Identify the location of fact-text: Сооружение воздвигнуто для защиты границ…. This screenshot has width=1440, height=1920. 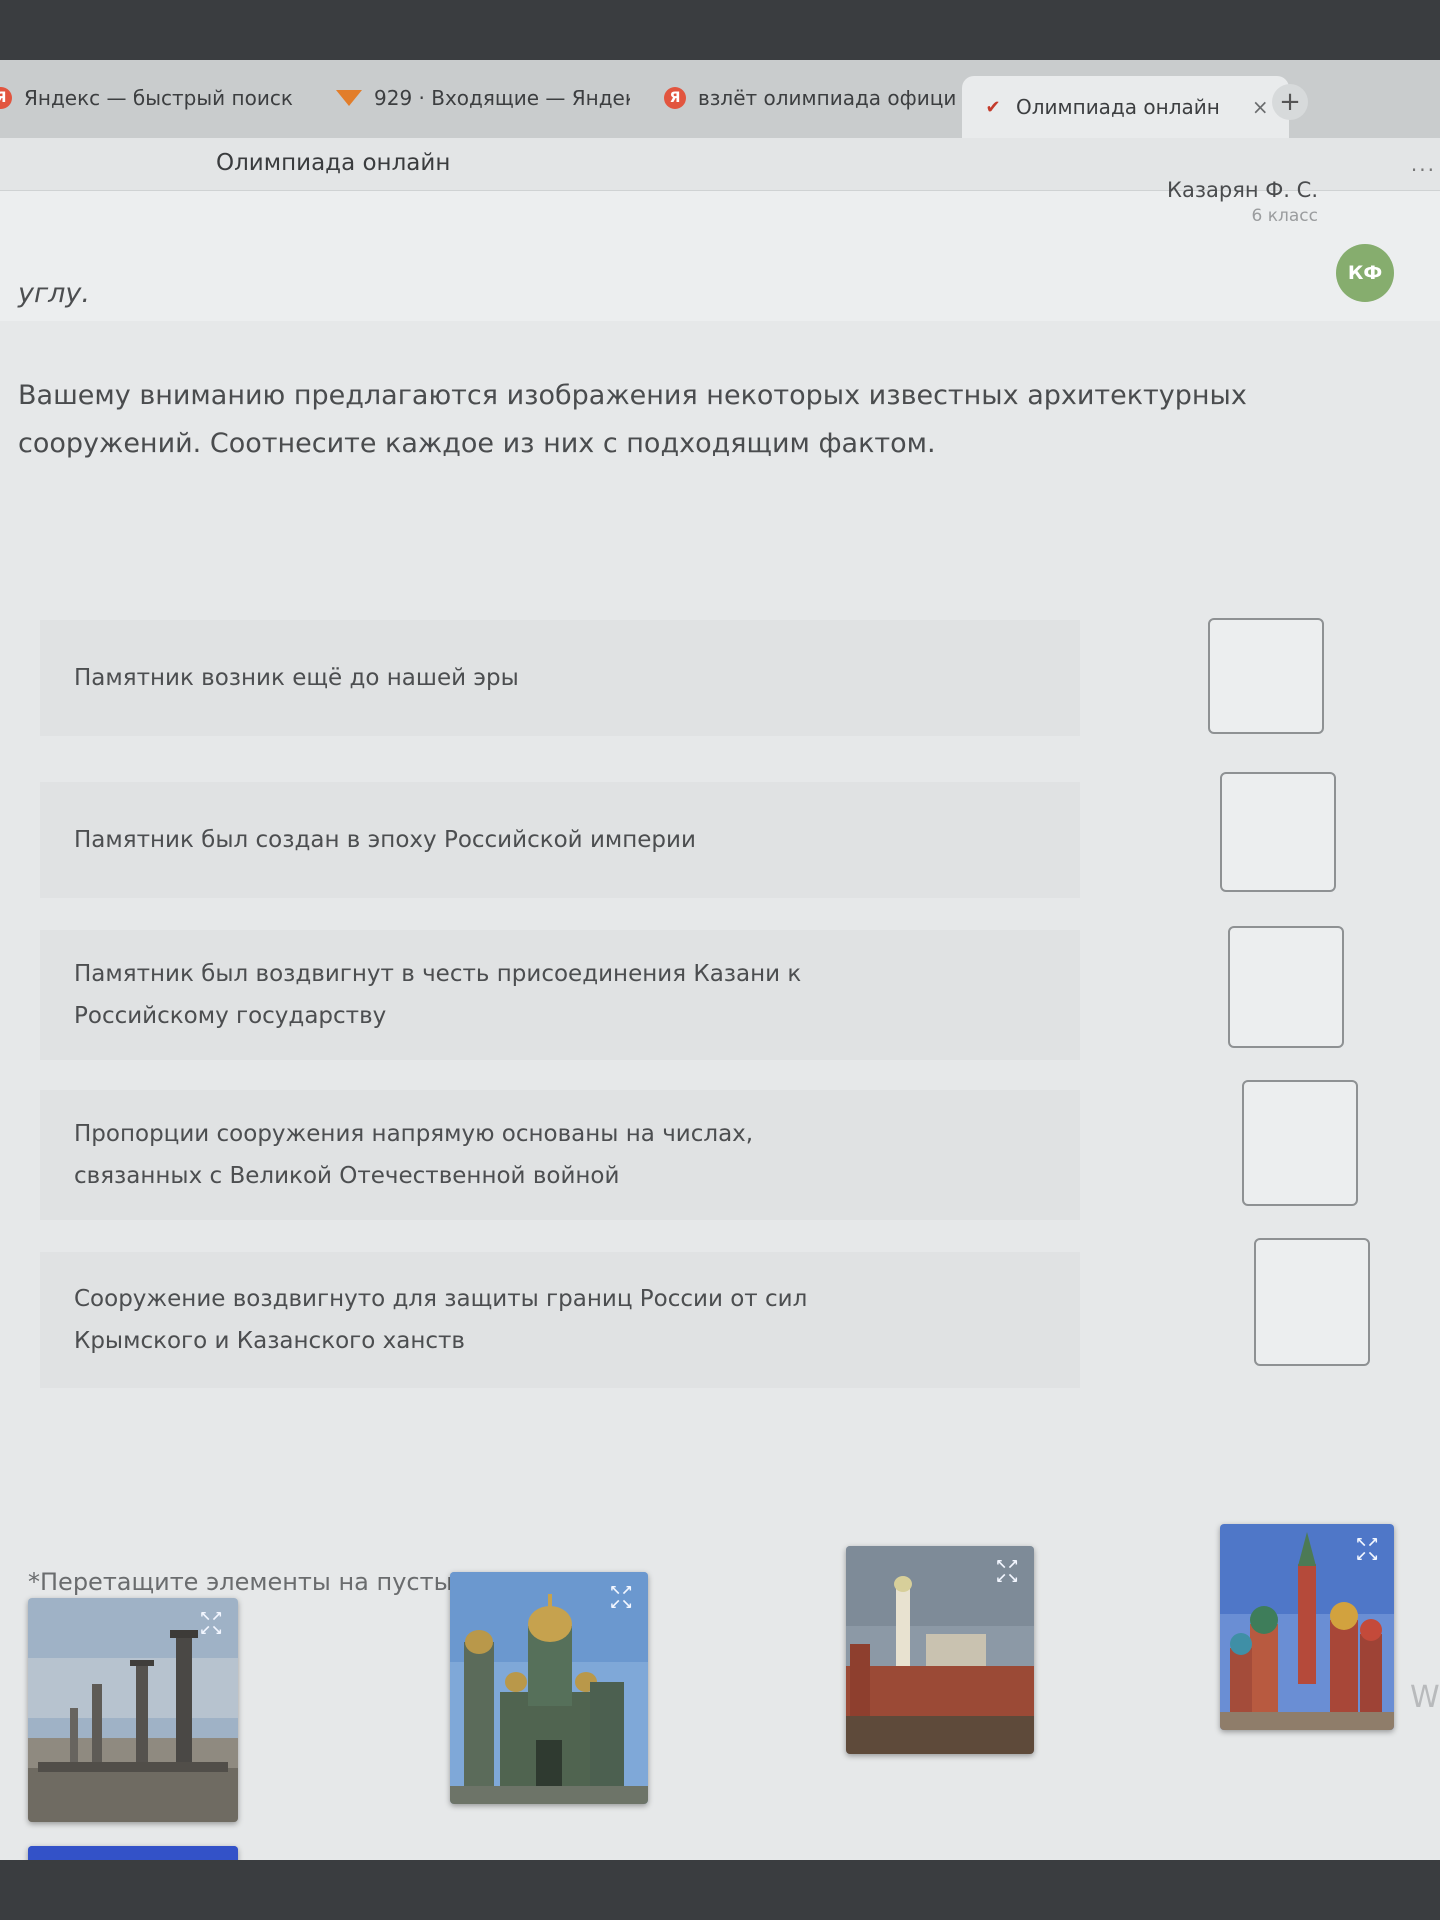
(441, 1320).